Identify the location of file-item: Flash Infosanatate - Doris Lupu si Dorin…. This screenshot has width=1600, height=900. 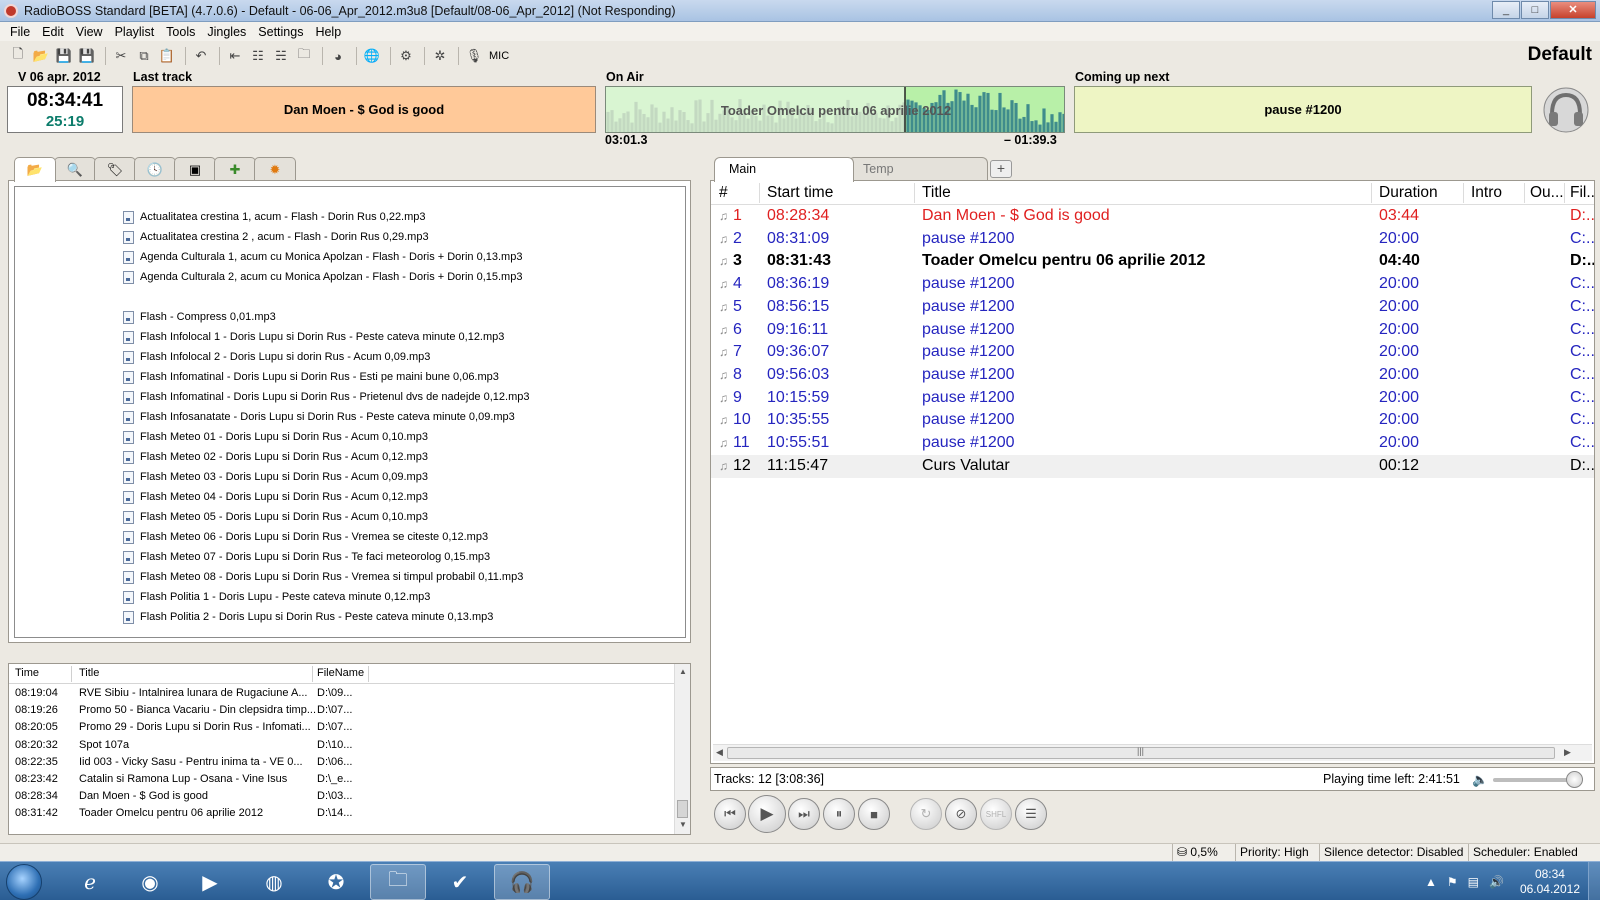
(319, 417).